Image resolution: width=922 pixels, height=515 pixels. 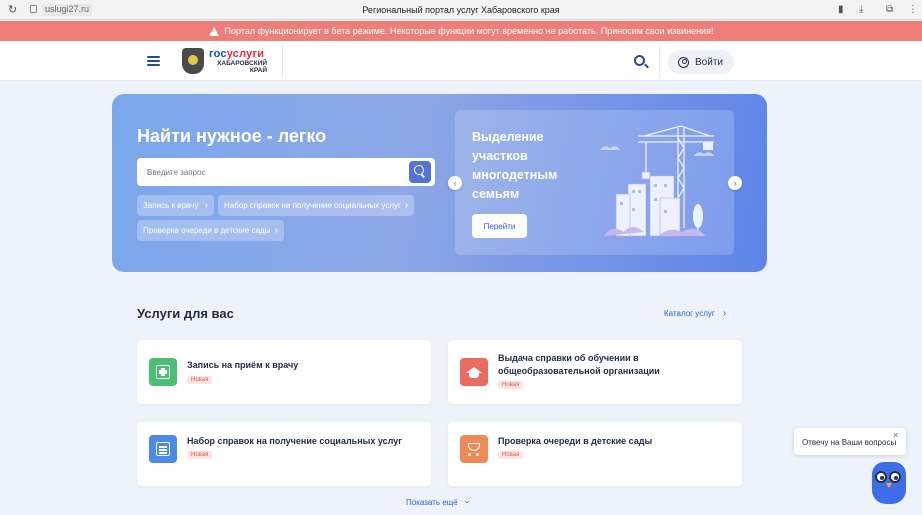 What do you see at coordinates (913, 9) in the screenshot?
I see `menu-dots-icon: ⋮` at bounding box center [913, 9].